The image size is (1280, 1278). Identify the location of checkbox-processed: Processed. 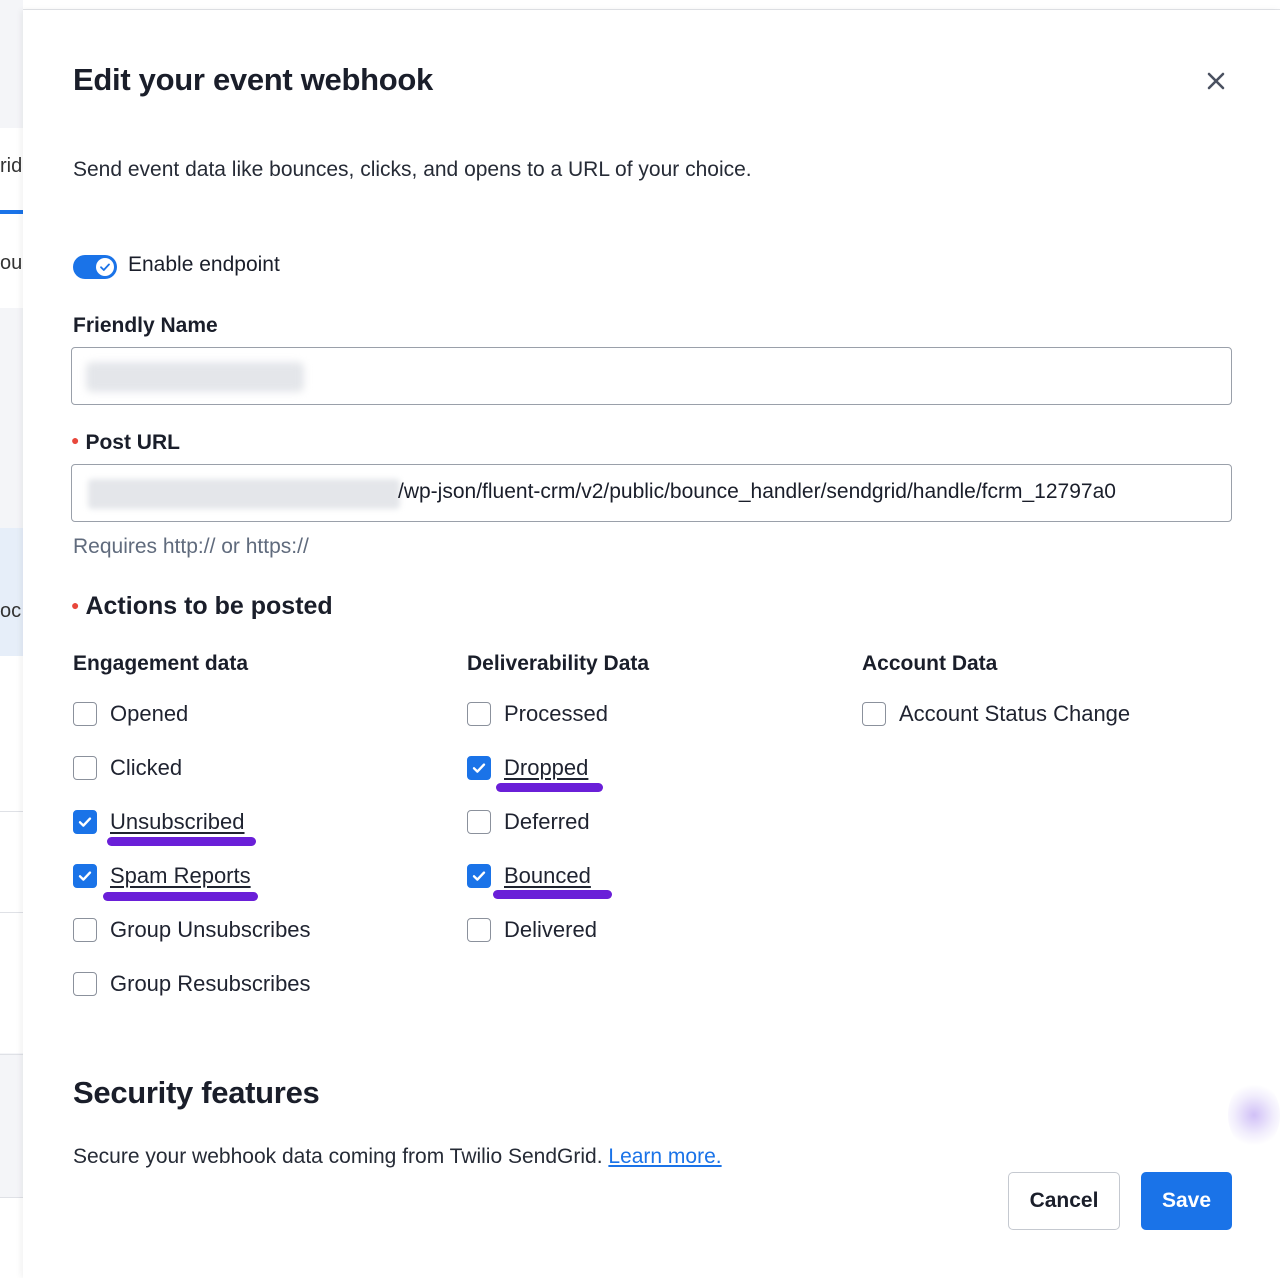
(537, 714).